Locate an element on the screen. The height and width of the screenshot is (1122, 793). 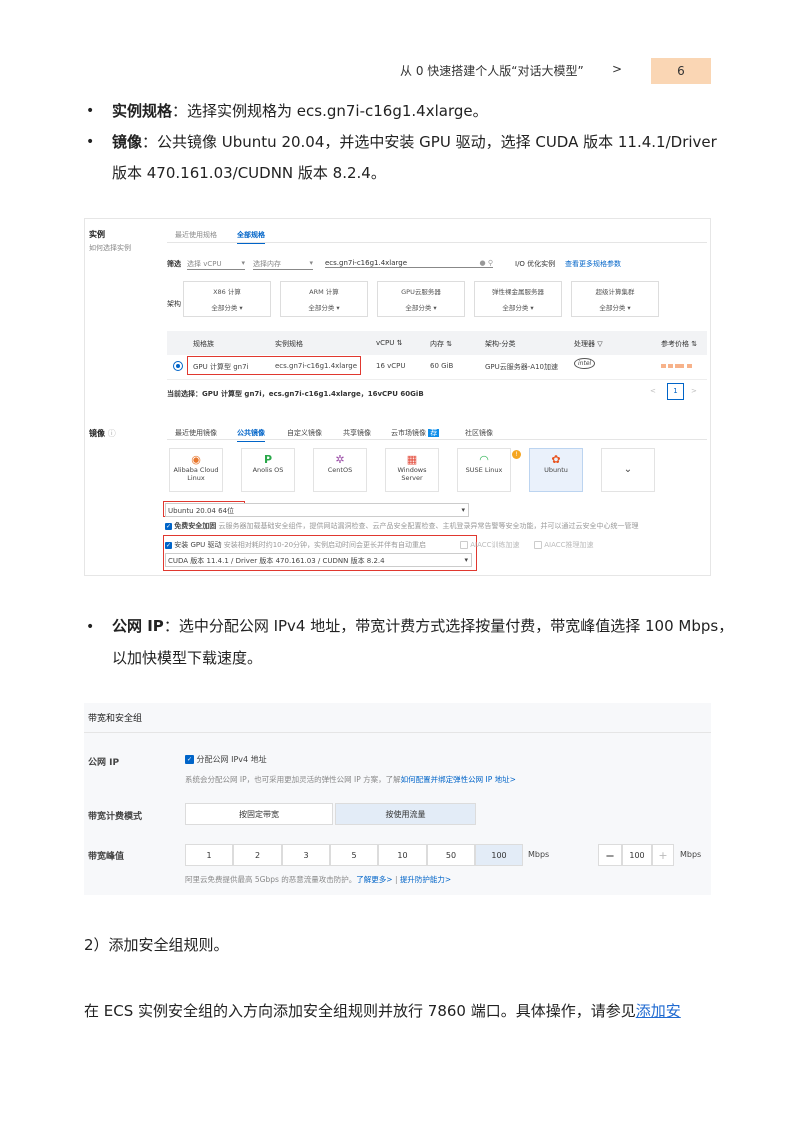
tab-divider is located at coordinates (437, 439).